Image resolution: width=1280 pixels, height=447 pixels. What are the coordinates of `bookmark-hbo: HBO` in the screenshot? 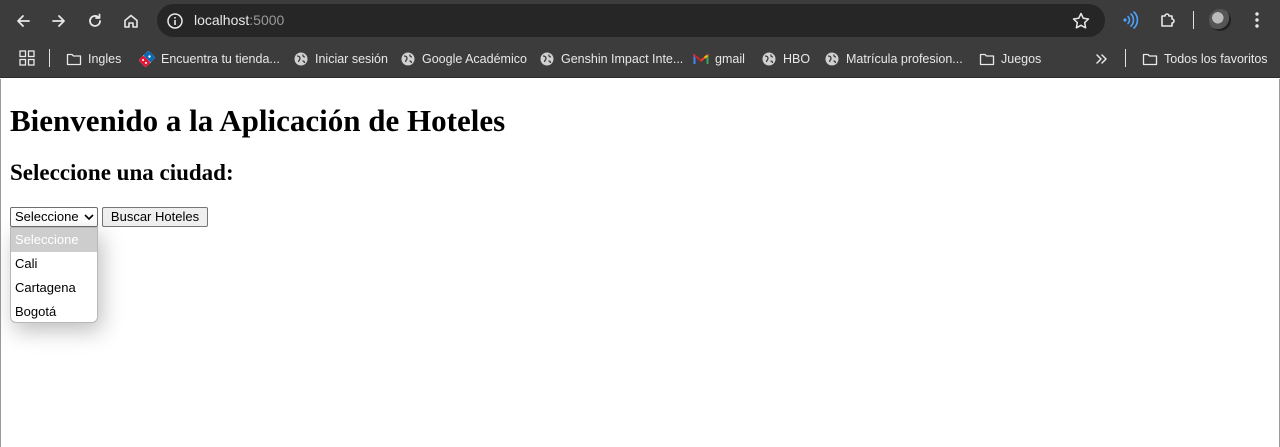 It's located at (785, 59).